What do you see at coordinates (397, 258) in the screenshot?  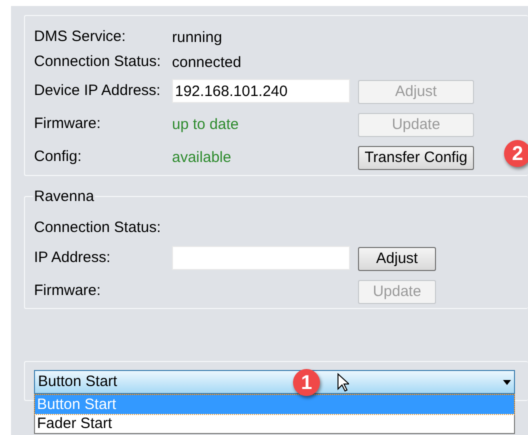 I see `action-button: Adjust` at bounding box center [397, 258].